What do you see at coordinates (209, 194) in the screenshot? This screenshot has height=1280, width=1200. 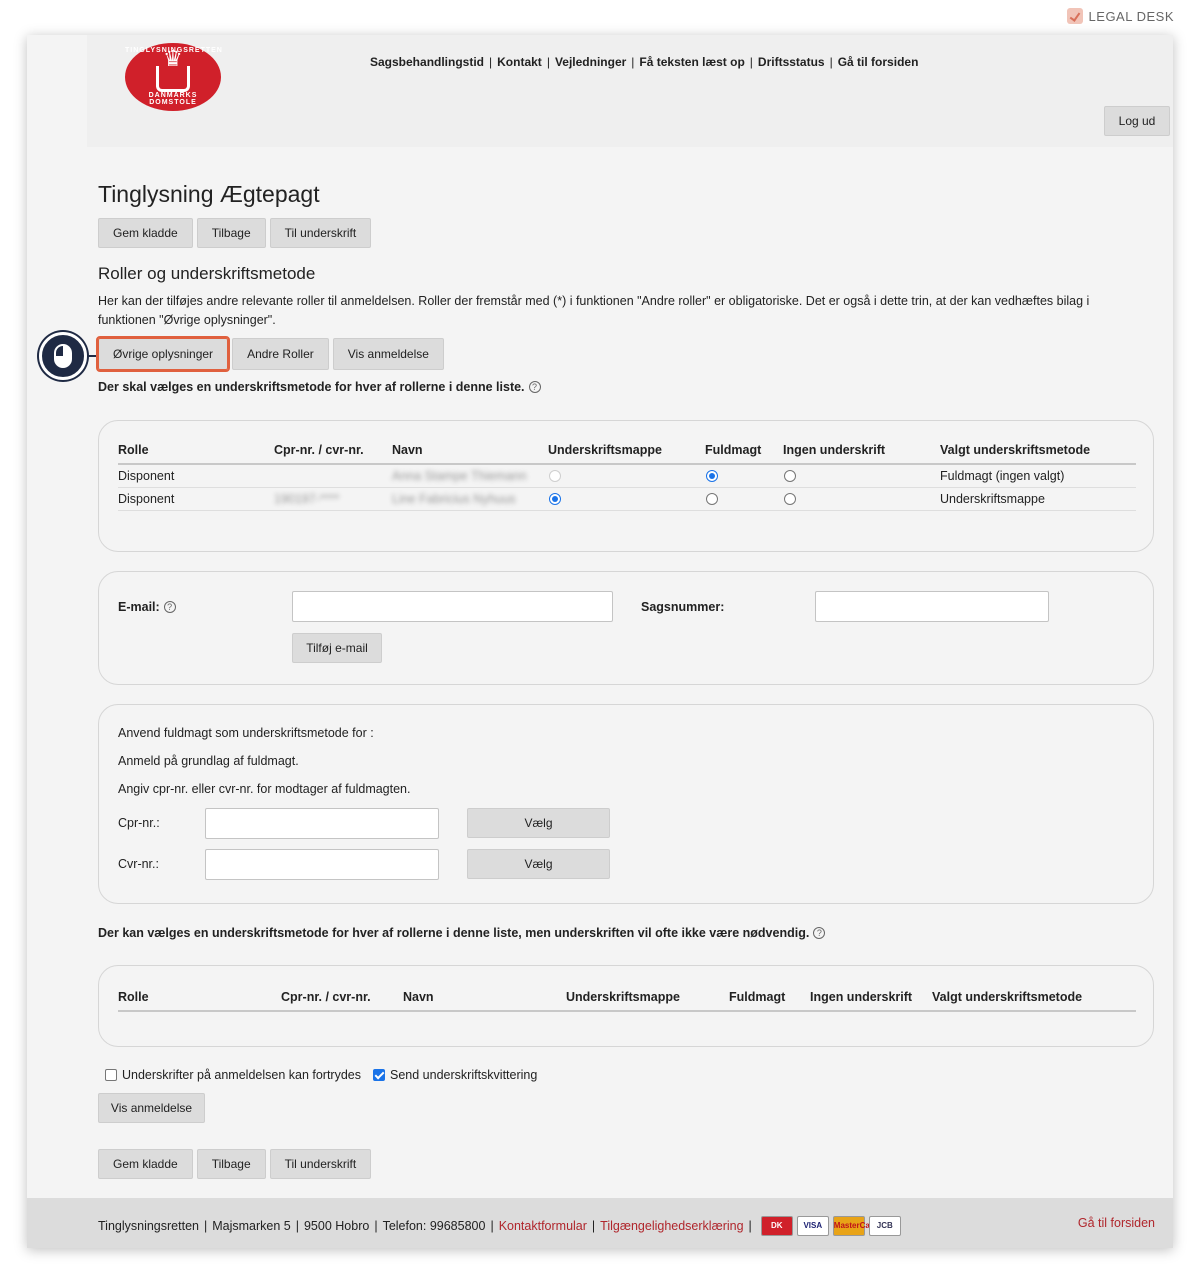 I see `page-title: Tinglysning Ægtepagt` at bounding box center [209, 194].